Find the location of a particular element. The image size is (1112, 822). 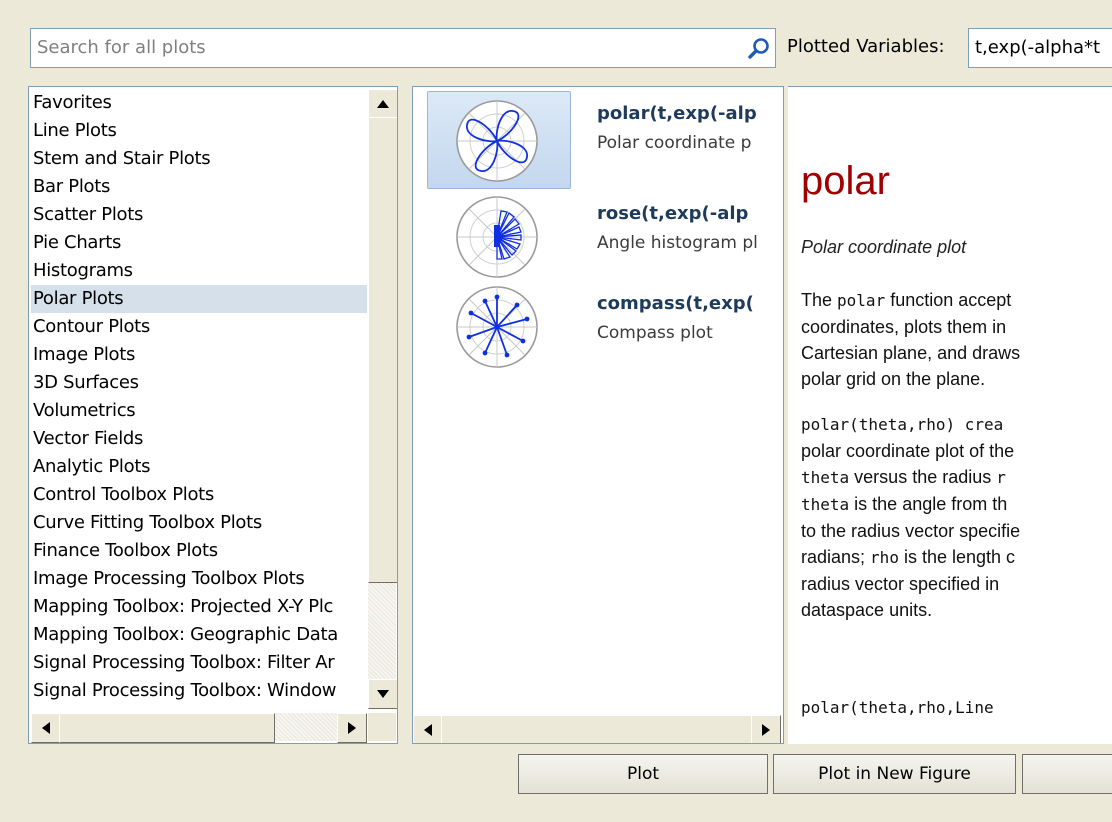

category-item: Mapping Toolbox: Projected X-Y Plc is located at coordinates (199, 607).